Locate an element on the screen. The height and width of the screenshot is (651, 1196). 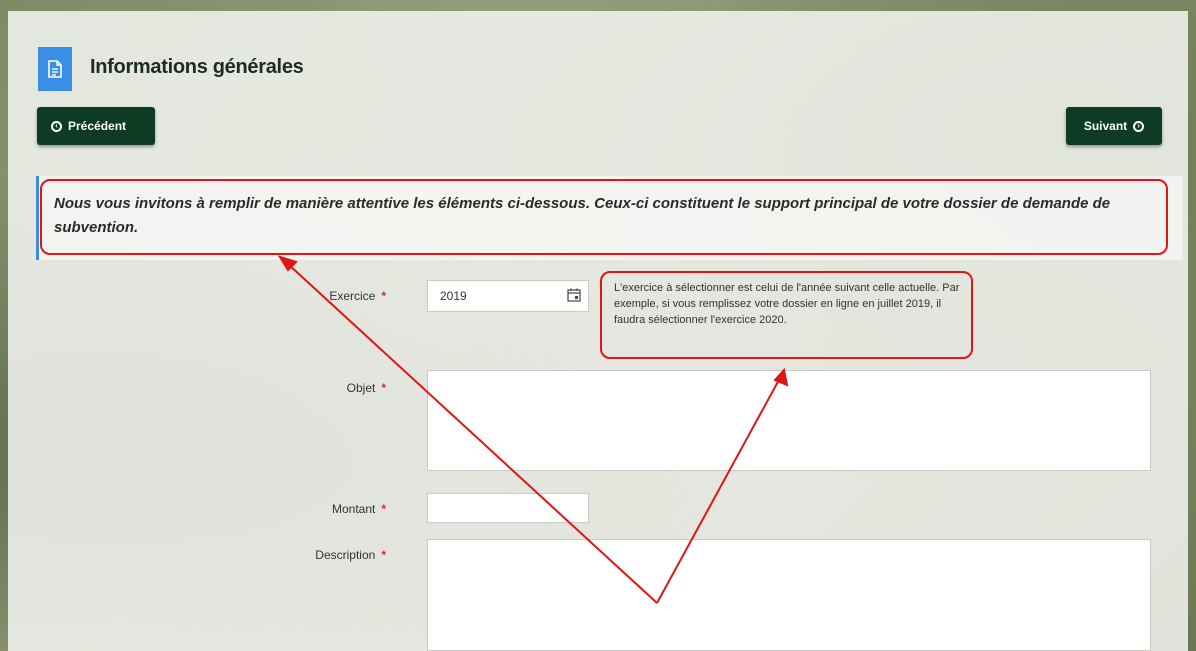
previous-button-label: Précédent is located at coordinates (97, 126).